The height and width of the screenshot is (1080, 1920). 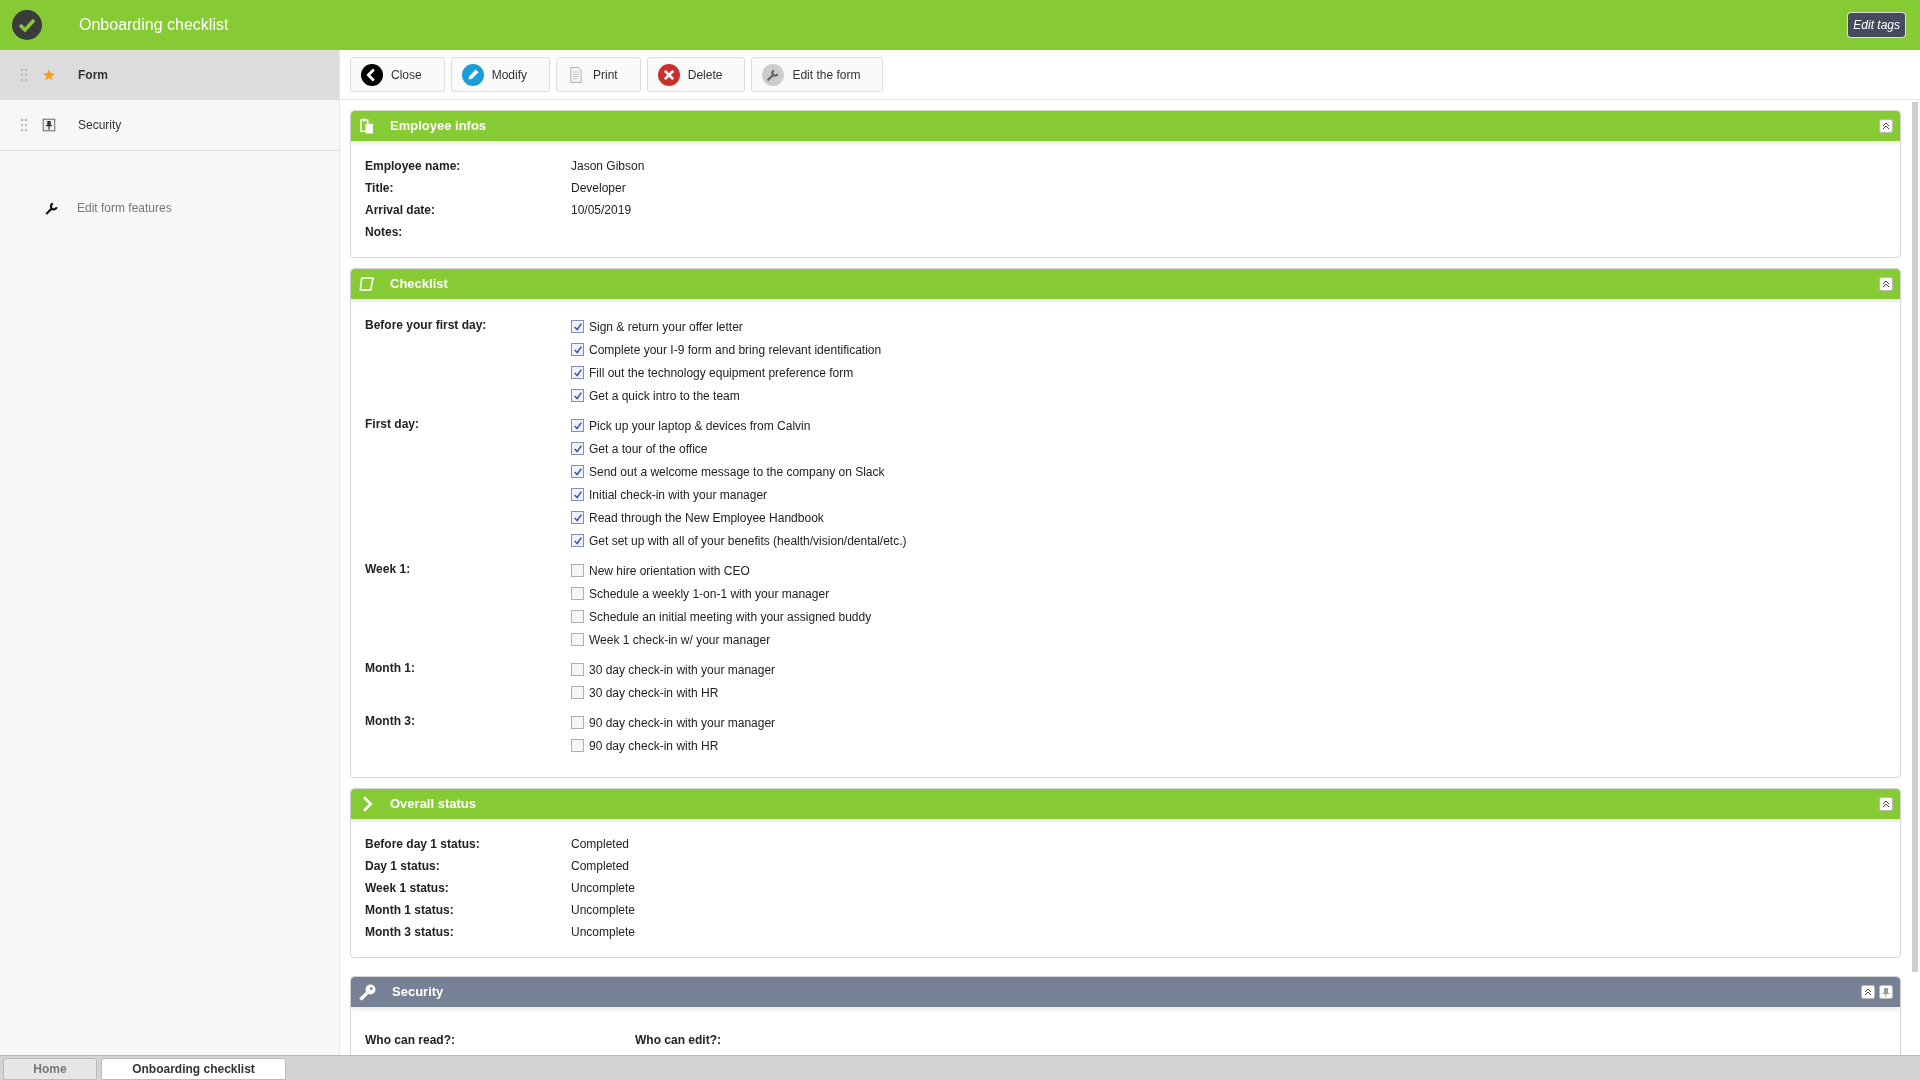 What do you see at coordinates (1876, 25) in the screenshot?
I see `edit-tags-button: Edit tags` at bounding box center [1876, 25].